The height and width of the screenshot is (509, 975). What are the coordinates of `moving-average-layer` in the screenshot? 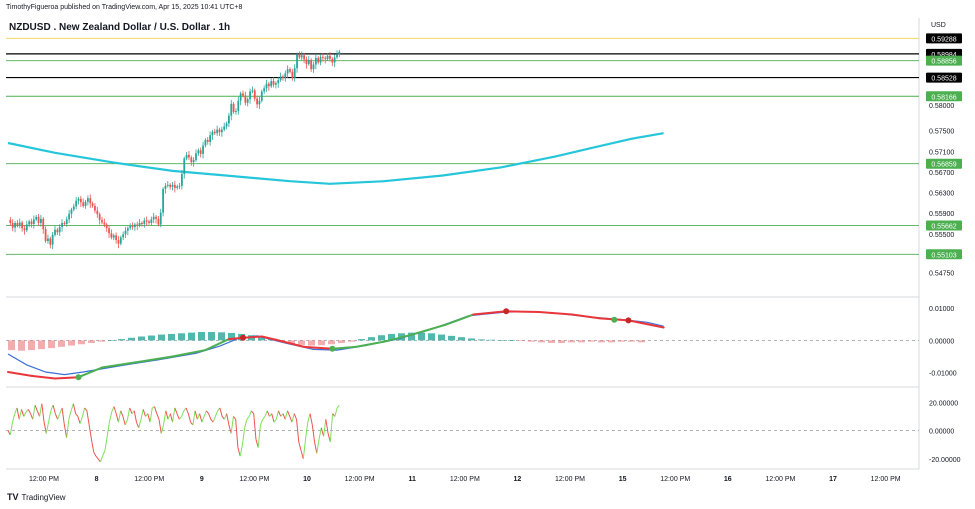 It's located at (335, 158).